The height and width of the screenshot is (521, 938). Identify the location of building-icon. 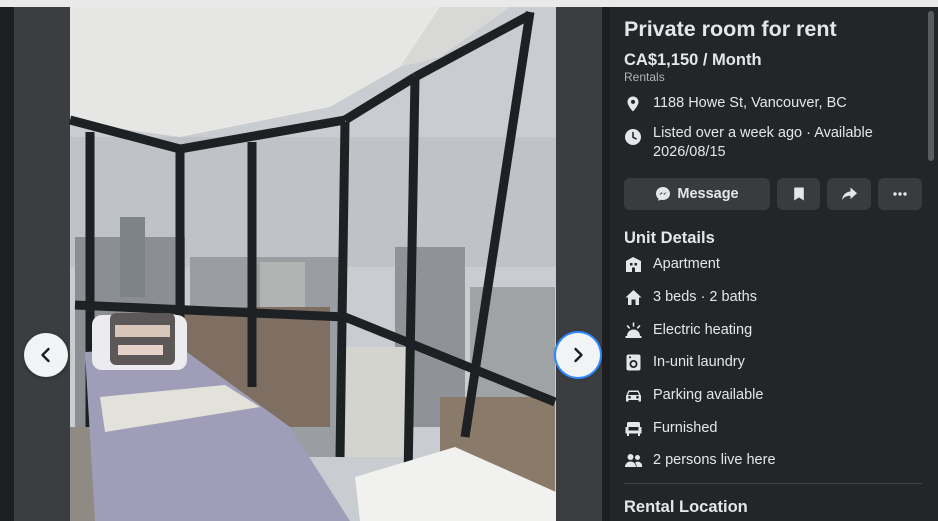
(633, 264).